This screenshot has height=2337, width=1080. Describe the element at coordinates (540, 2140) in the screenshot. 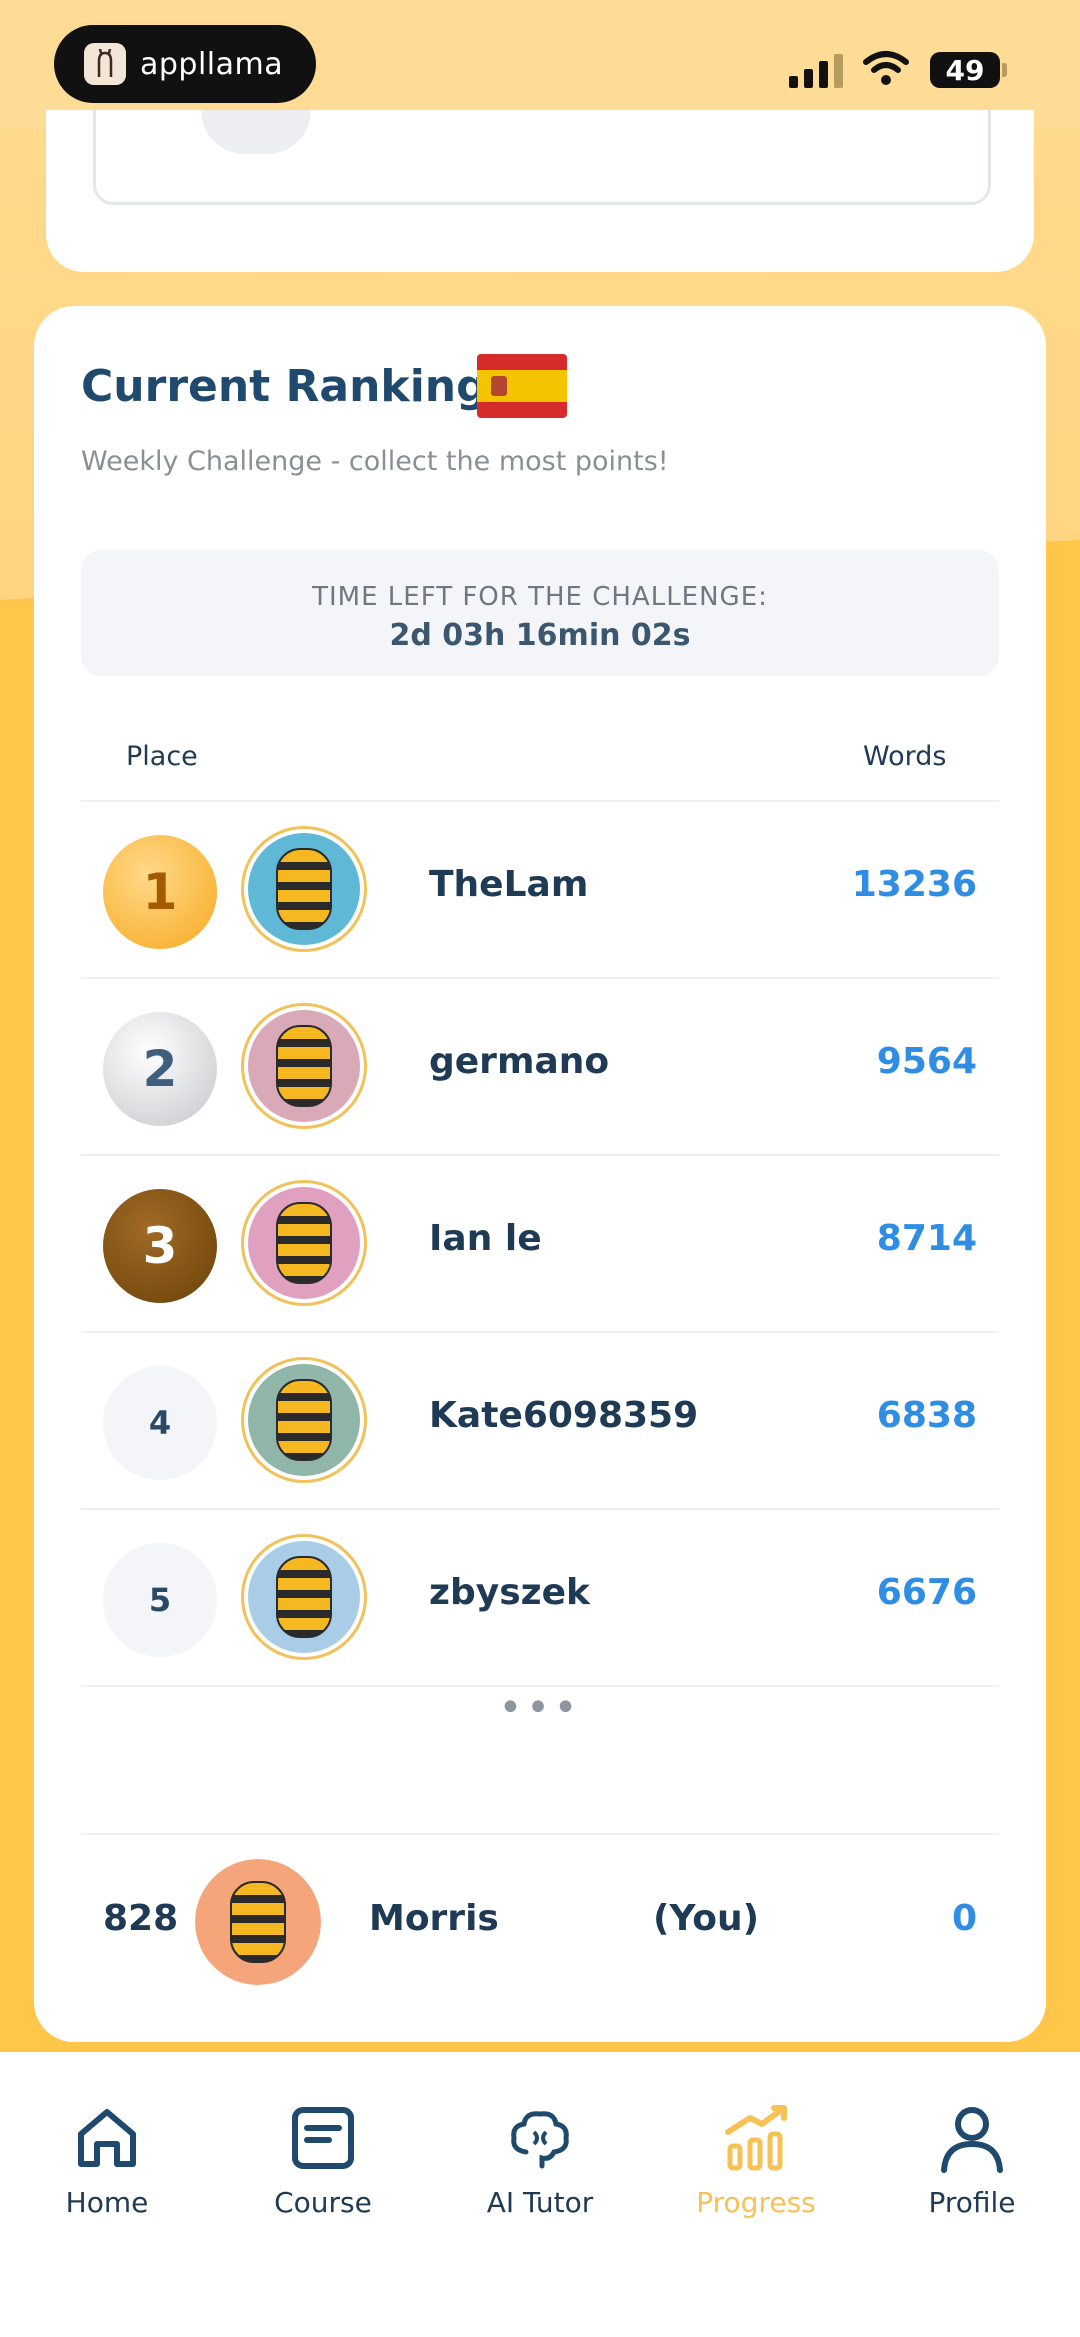

I see `brain-icon` at that location.